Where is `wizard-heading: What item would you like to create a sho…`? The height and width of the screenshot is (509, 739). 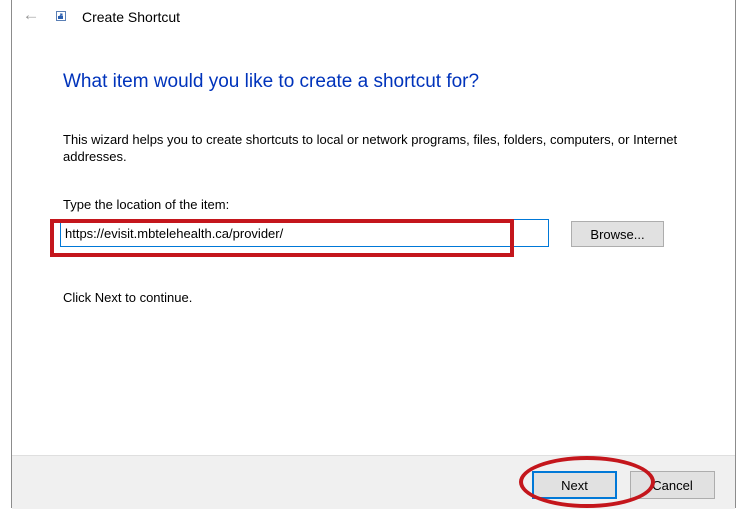 wizard-heading: What item would you like to create a sho… is located at coordinates (271, 81).